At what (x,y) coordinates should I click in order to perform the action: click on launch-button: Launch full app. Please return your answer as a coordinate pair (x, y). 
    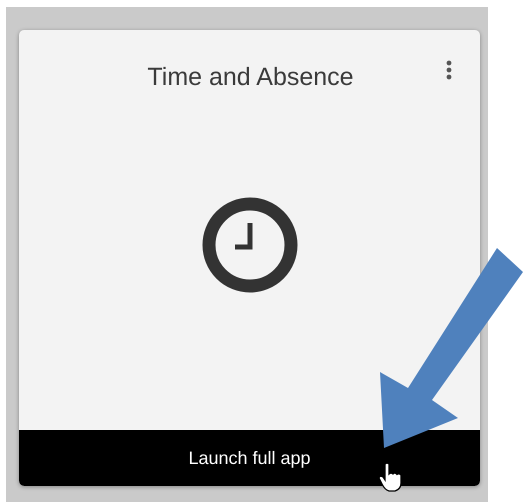
    Looking at the image, I should click on (249, 458).